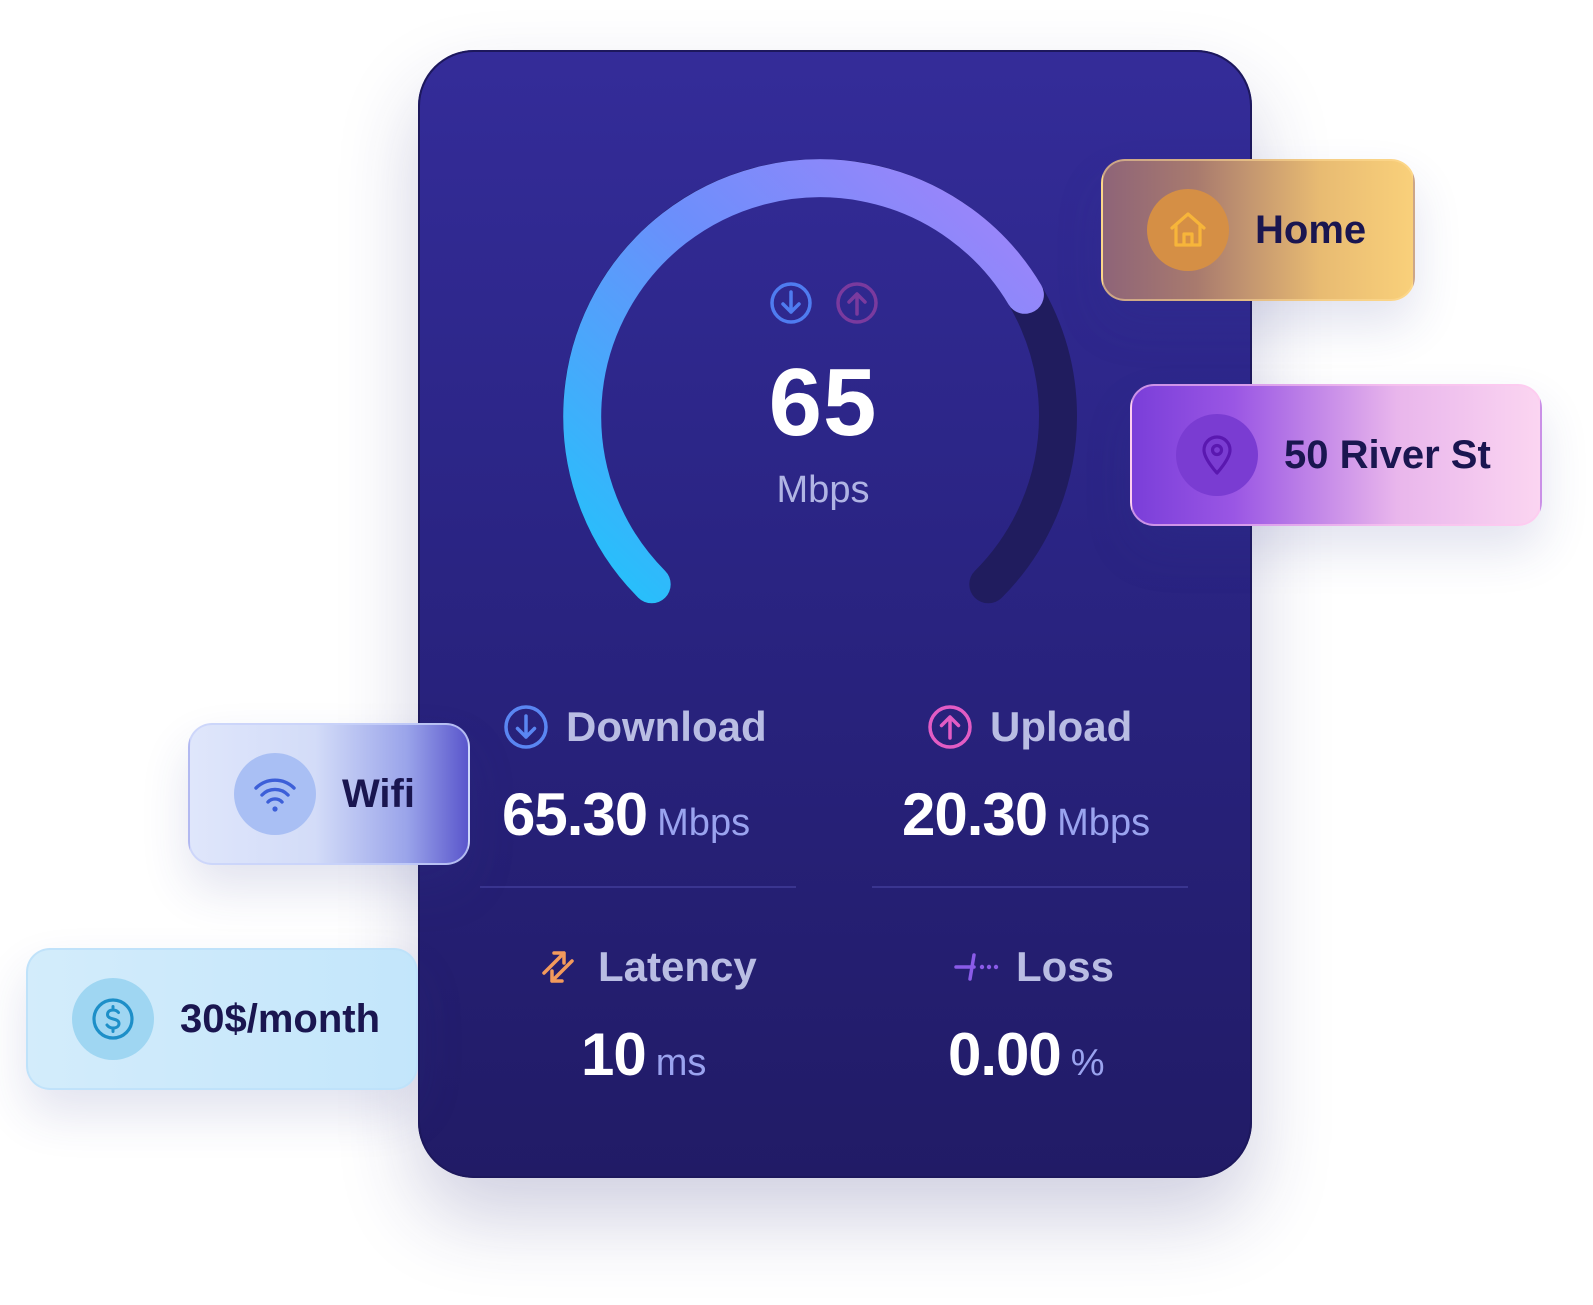 This screenshot has height=1305, width=1593. What do you see at coordinates (823, 490) in the screenshot?
I see `speed-unit: Mbps` at bounding box center [823, 490].